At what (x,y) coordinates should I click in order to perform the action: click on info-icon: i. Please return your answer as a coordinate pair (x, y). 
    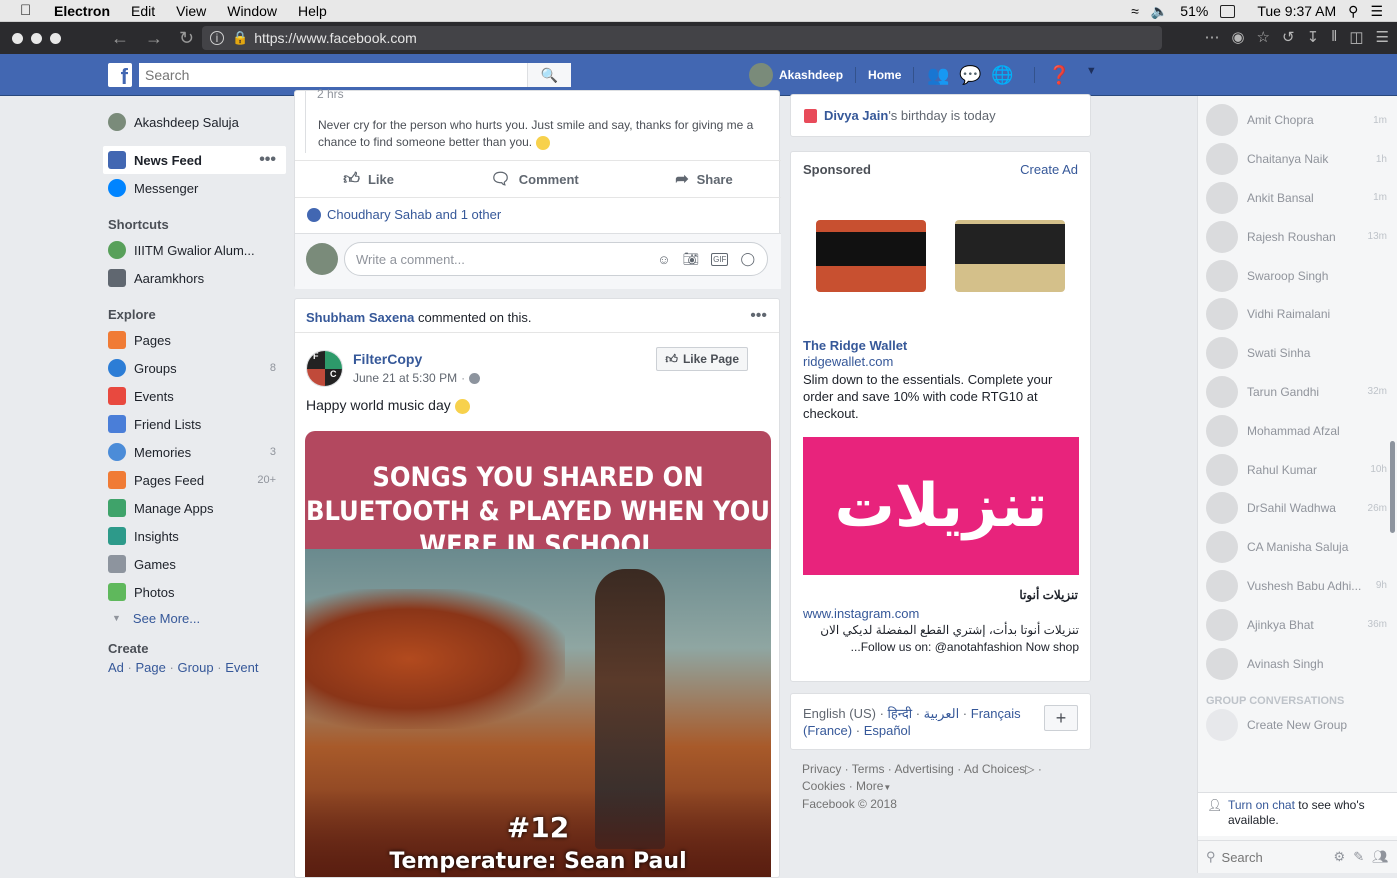
    Looking at the image, I should click on (217, 38).